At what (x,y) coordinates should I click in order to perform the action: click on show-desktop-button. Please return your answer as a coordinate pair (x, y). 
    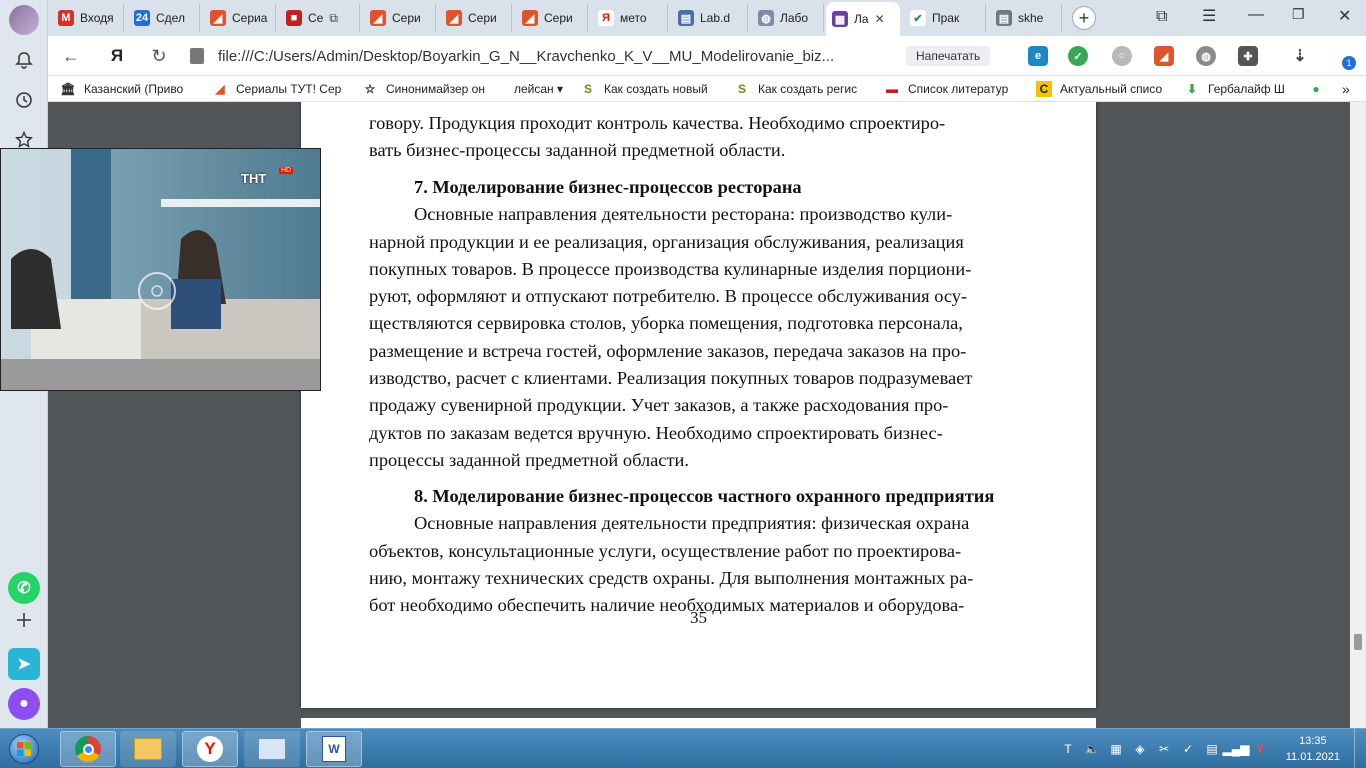
    Looking at the image, I should click on (1360, 748).